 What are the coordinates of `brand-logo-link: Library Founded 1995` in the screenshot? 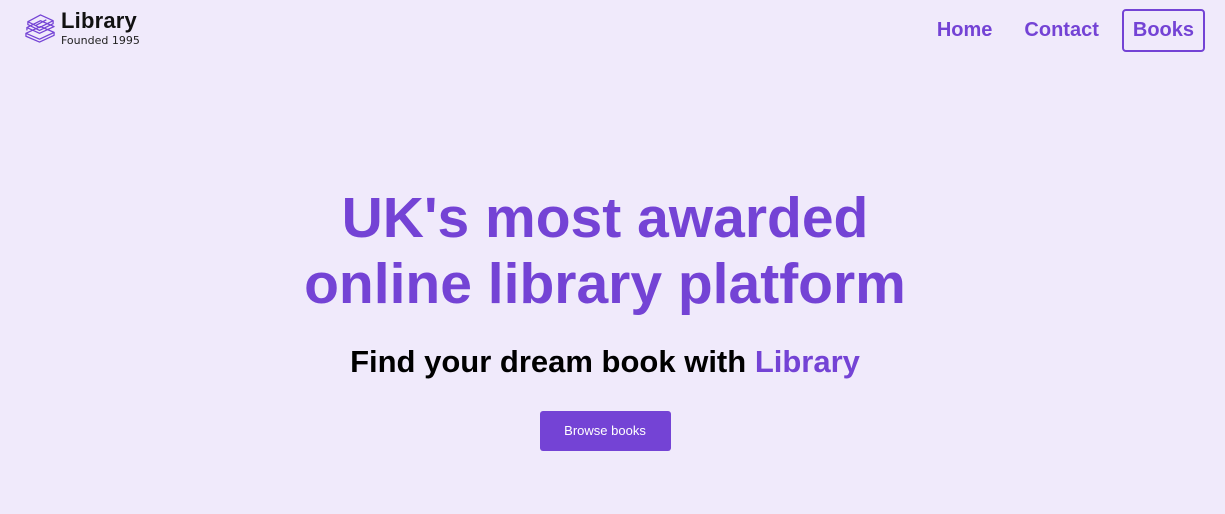 It's located at (82, 28).